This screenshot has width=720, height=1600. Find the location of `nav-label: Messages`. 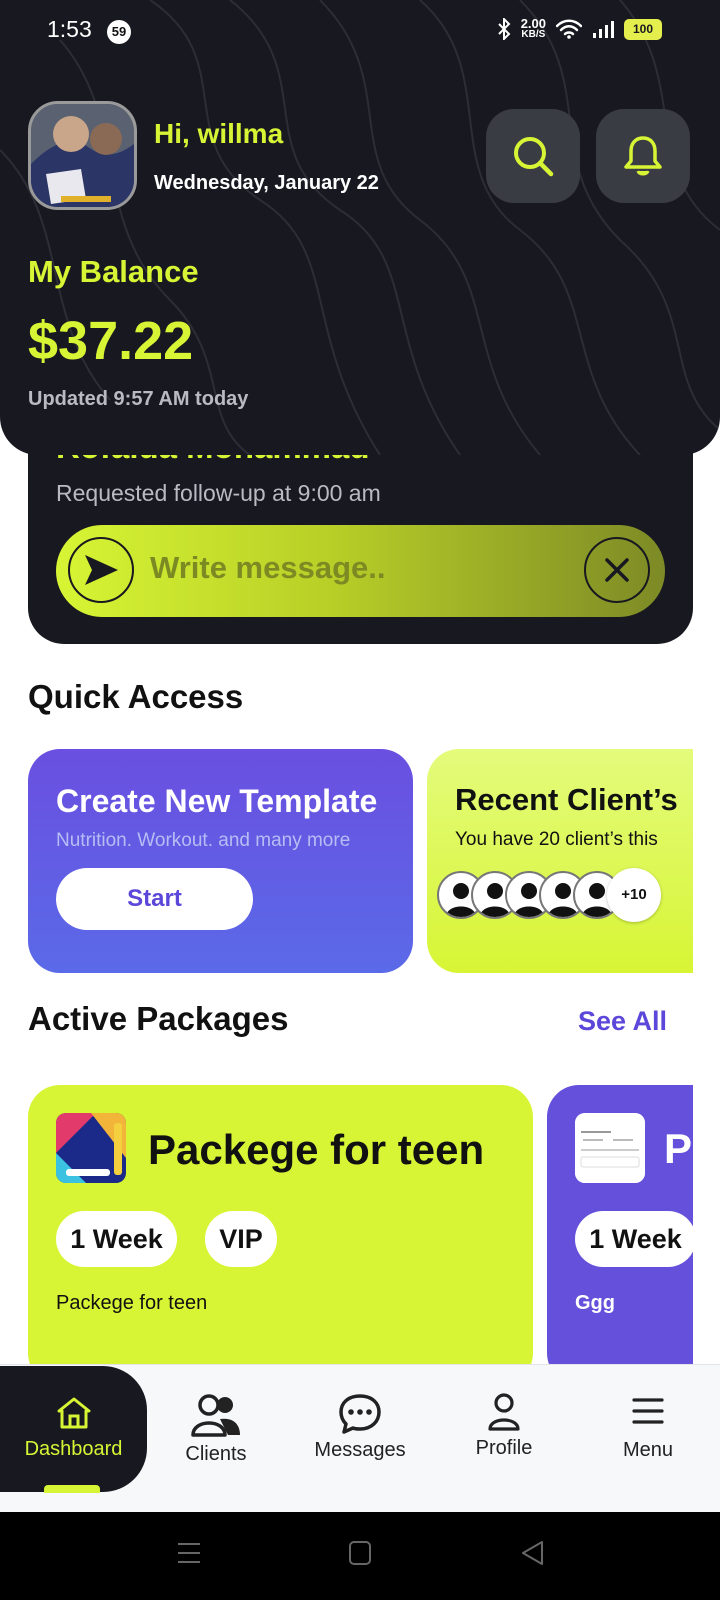

nav-label: Messages is located at coordinates (360, 1450).